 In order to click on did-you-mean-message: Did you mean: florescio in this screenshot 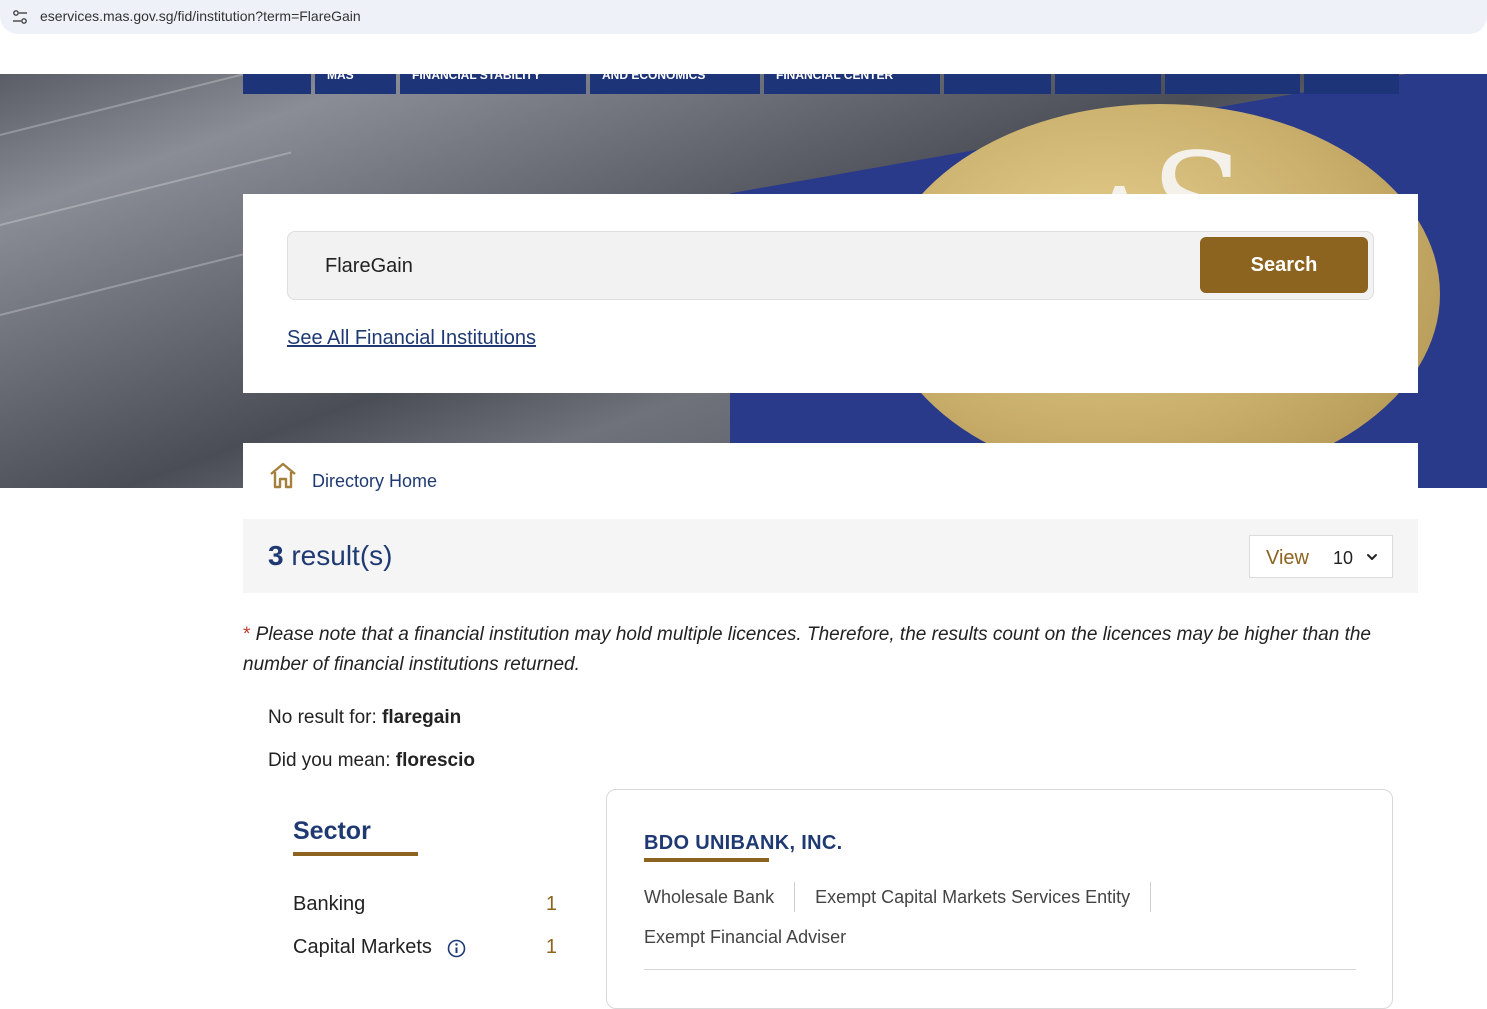, I will do `click(371, 760)`.